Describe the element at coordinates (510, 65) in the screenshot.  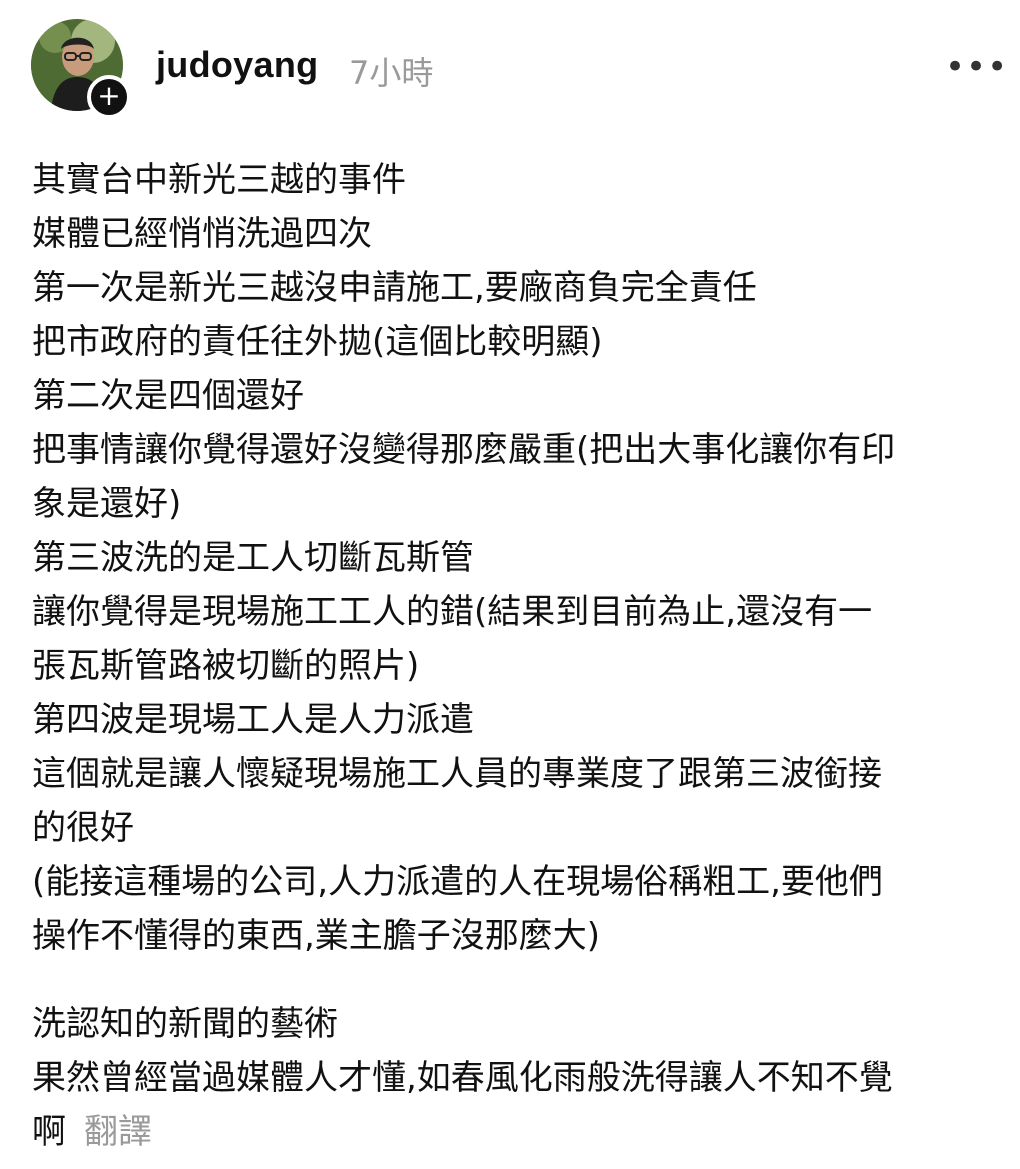
I see `post-header: + judoyang 7小時 •••` at that location.